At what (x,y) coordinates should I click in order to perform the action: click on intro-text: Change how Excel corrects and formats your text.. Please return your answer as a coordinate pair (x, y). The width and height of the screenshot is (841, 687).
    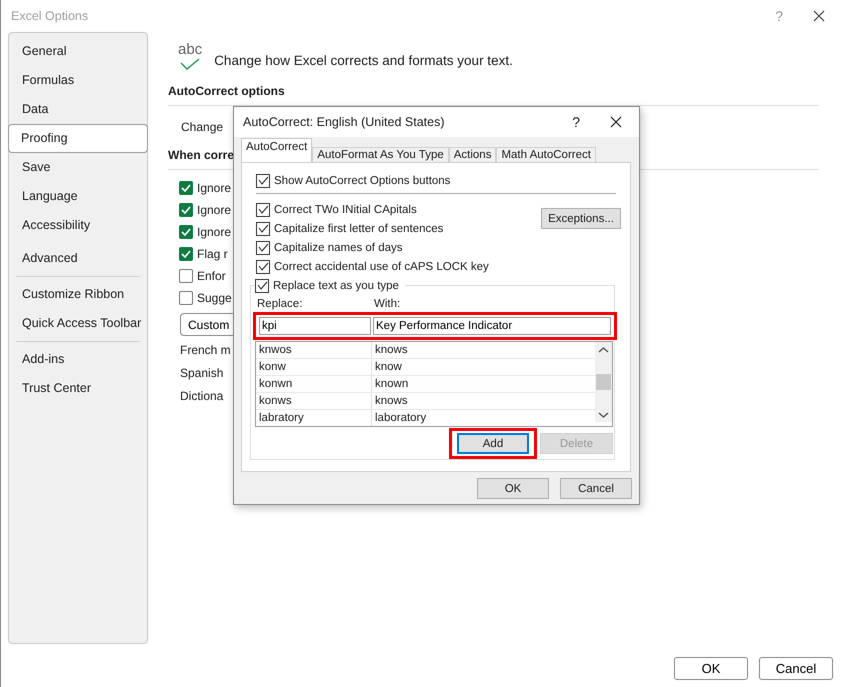
    Looking at the image, I should click on (363, 60).